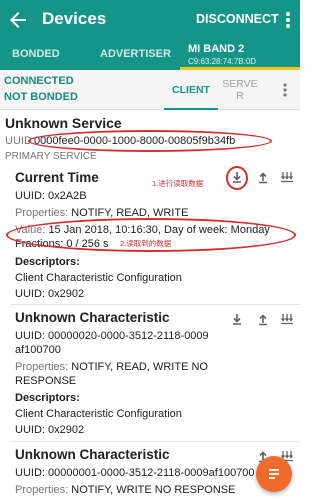  What do you see at coordinates (178, 183) in the screenshot?
I see `annotation-step1: 1.进行读取数据` at bounding box center [178, 183].